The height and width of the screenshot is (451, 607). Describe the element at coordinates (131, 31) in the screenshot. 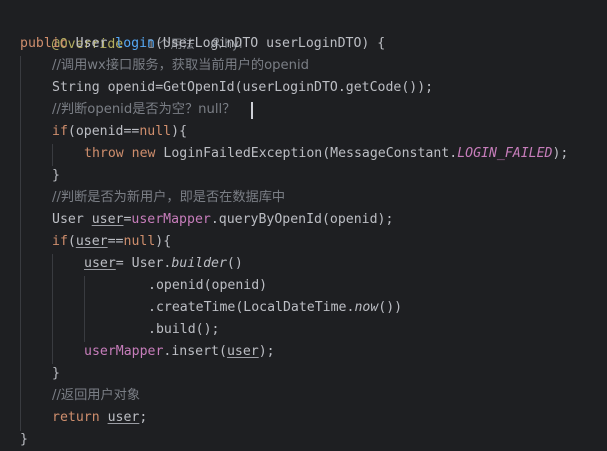

I see `inlay-hint-row: @Override 1 个用法 hyl` at that location.